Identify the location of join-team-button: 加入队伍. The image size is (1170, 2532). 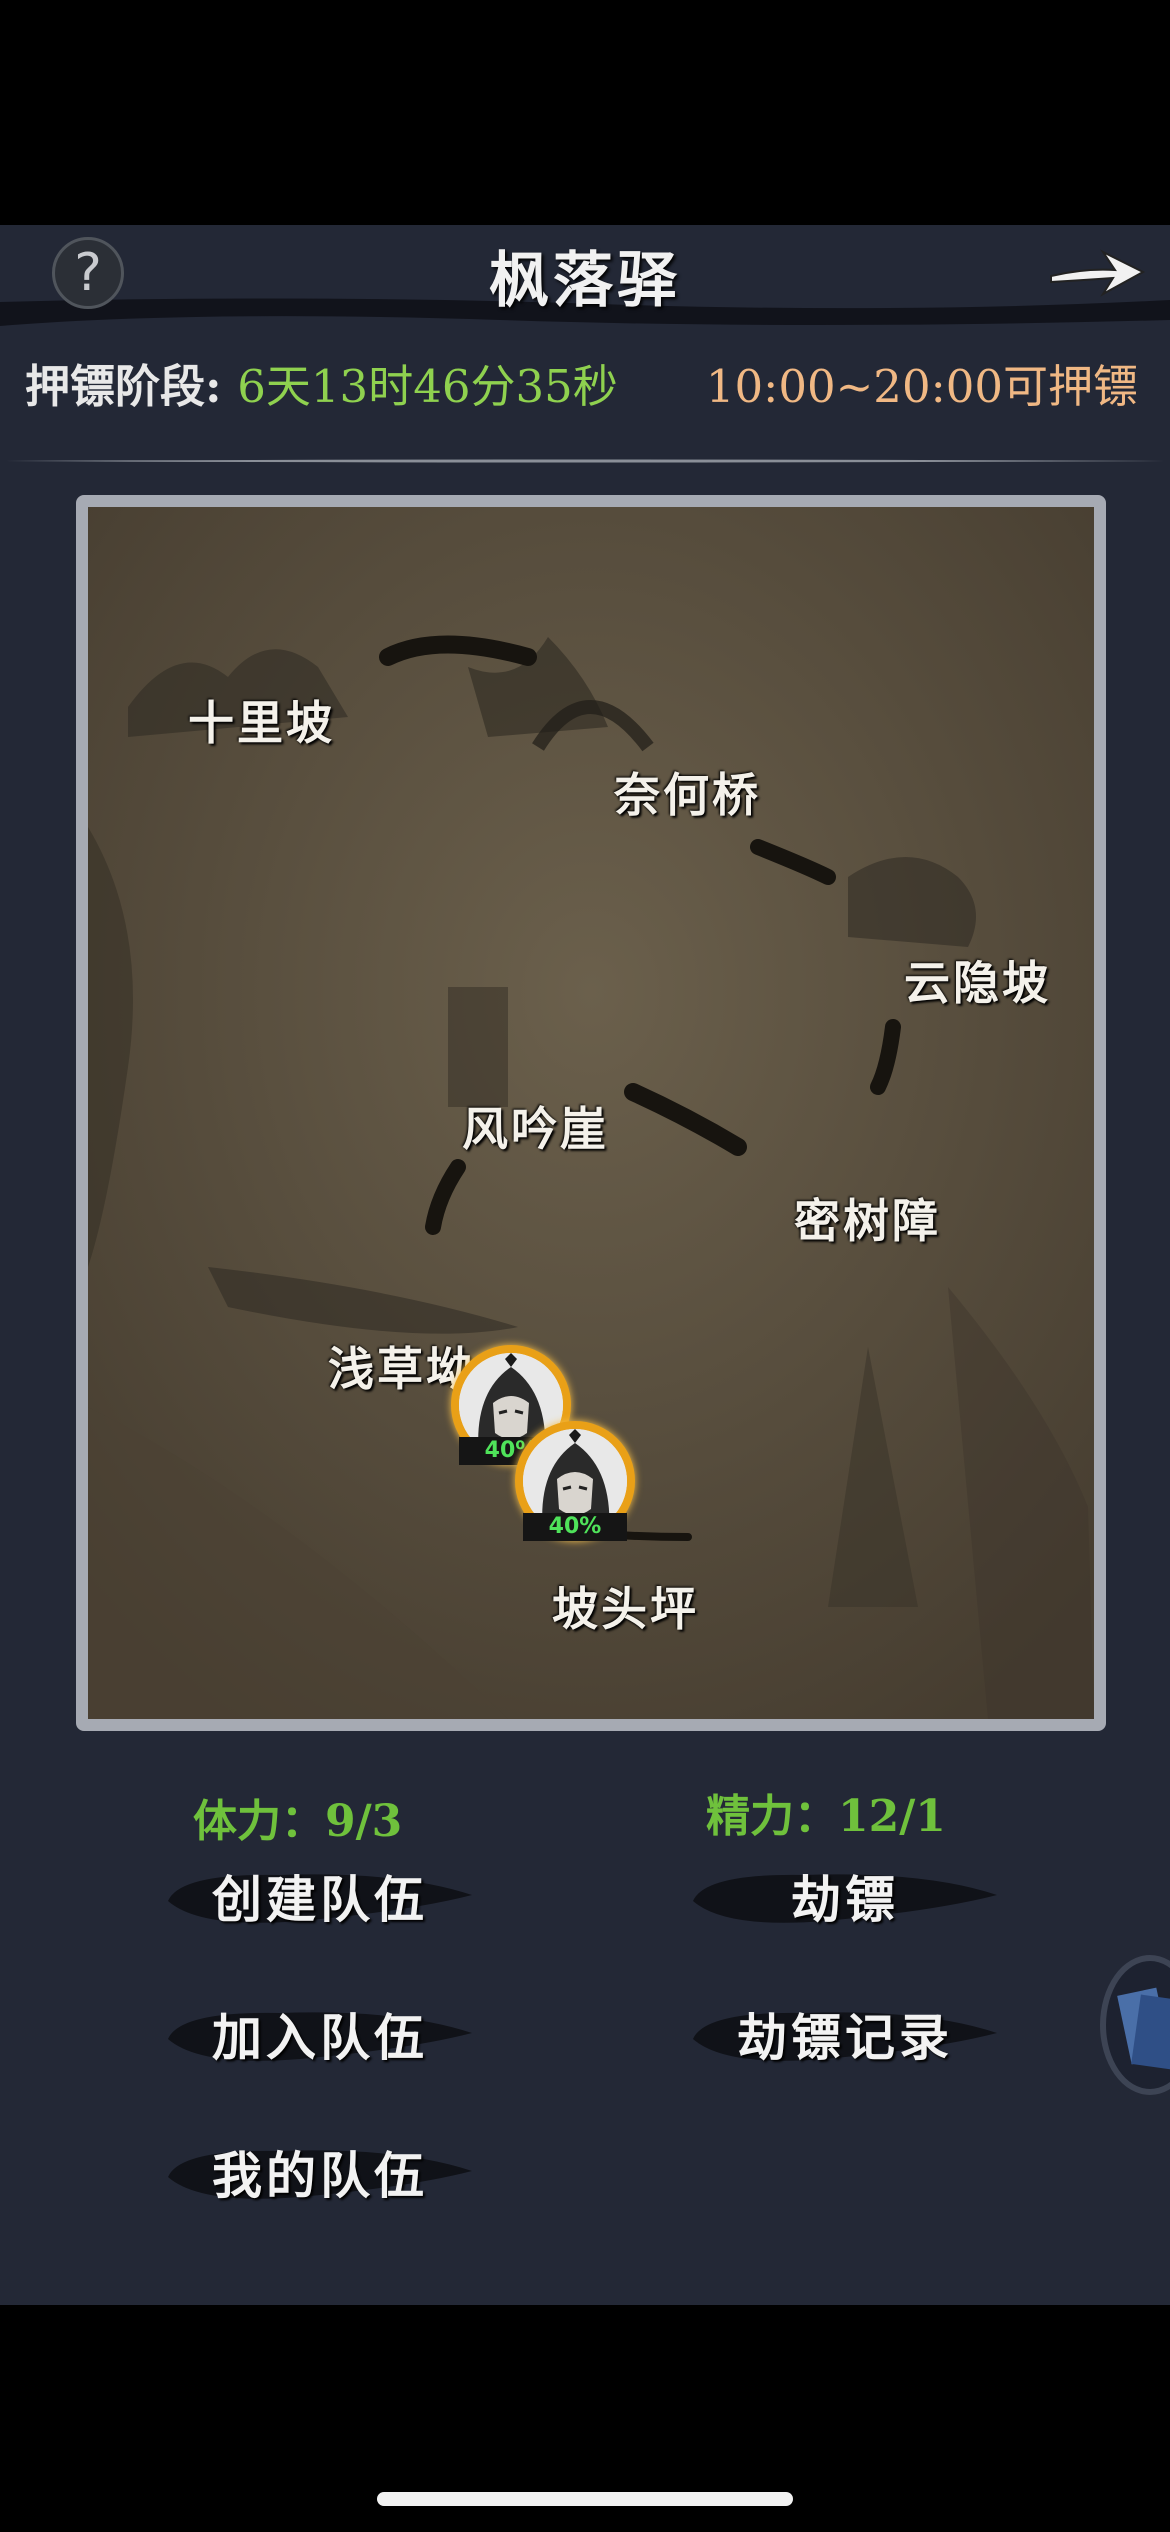
(320, 2038).